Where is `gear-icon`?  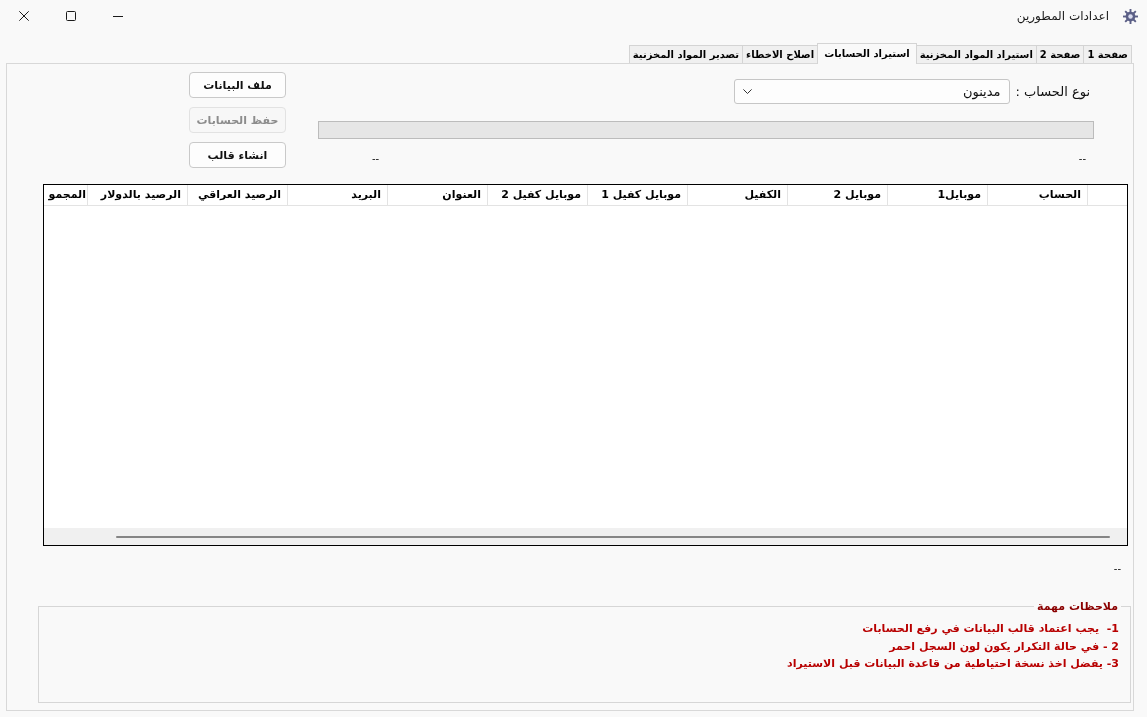
gear-icon is located at coordinates (1130, 16).